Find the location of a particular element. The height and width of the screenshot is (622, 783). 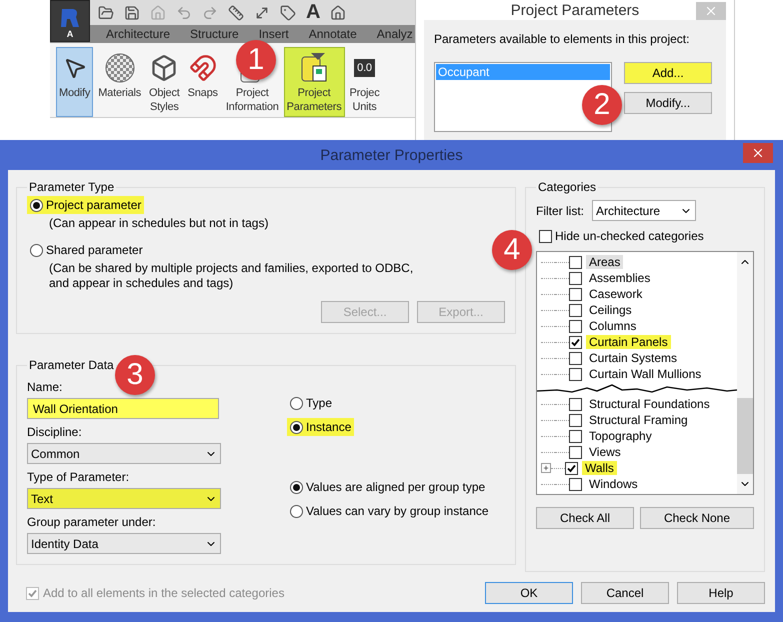

category-item: Ceilings is located at coordinates (610, 310).